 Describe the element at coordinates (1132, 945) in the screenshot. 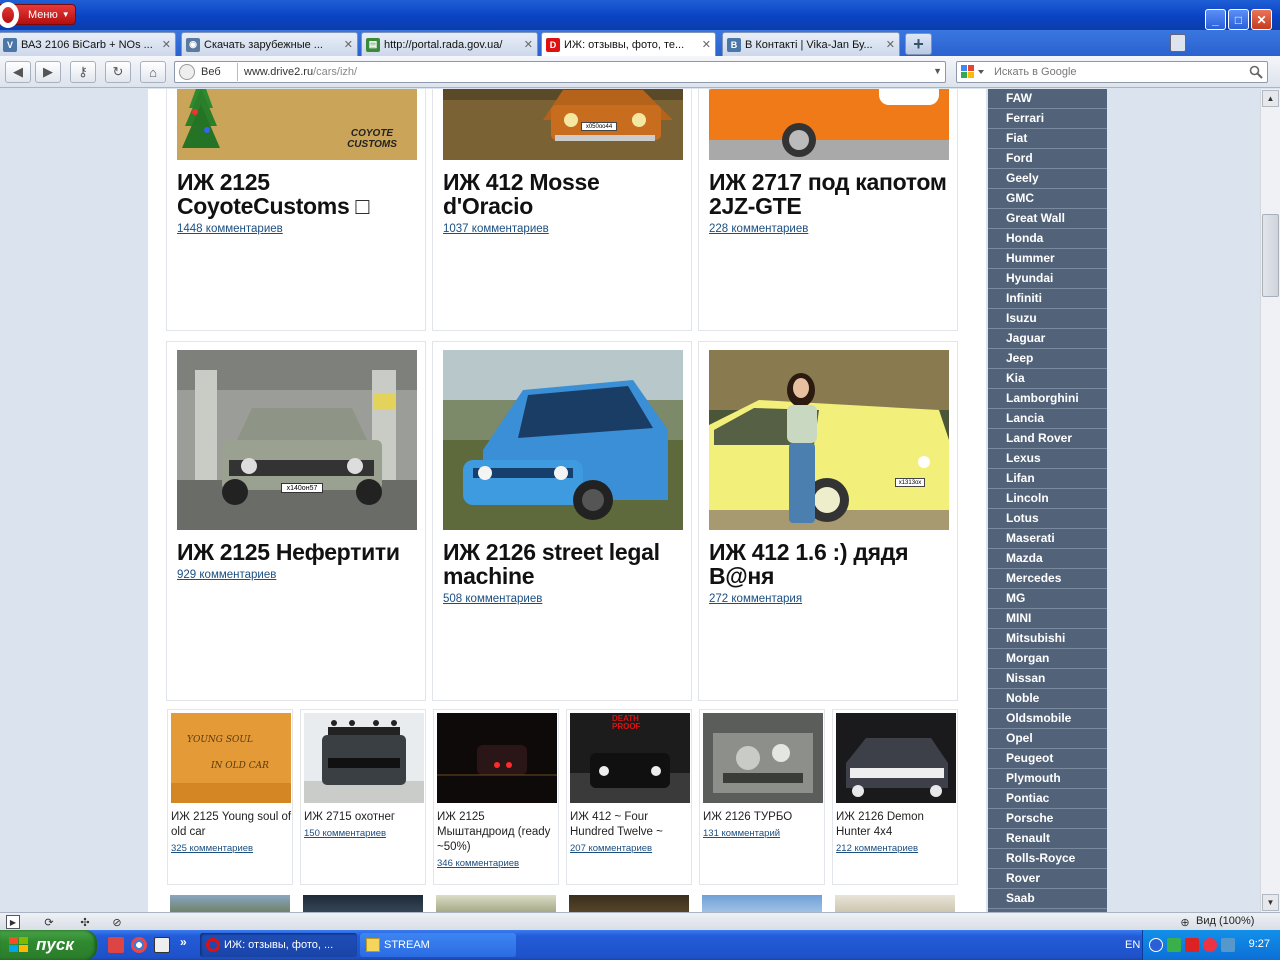

I see `language-indicator: EN` at that location.